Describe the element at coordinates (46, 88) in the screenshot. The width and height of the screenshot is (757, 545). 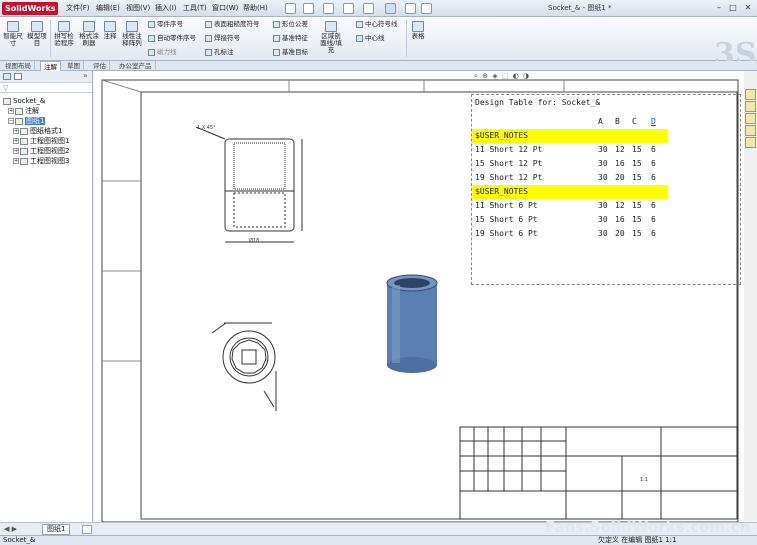
I see `filter-bar: ▽` at that location.